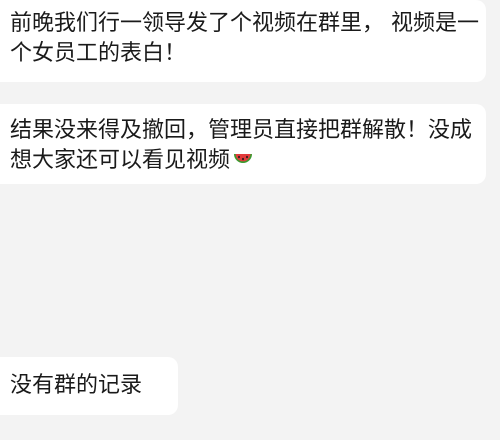  What do you see at coordinates (120, 160) in the screenshot?
I see `message-line-text: 想大家还可以看见视频` at bounding box center [120, 160].